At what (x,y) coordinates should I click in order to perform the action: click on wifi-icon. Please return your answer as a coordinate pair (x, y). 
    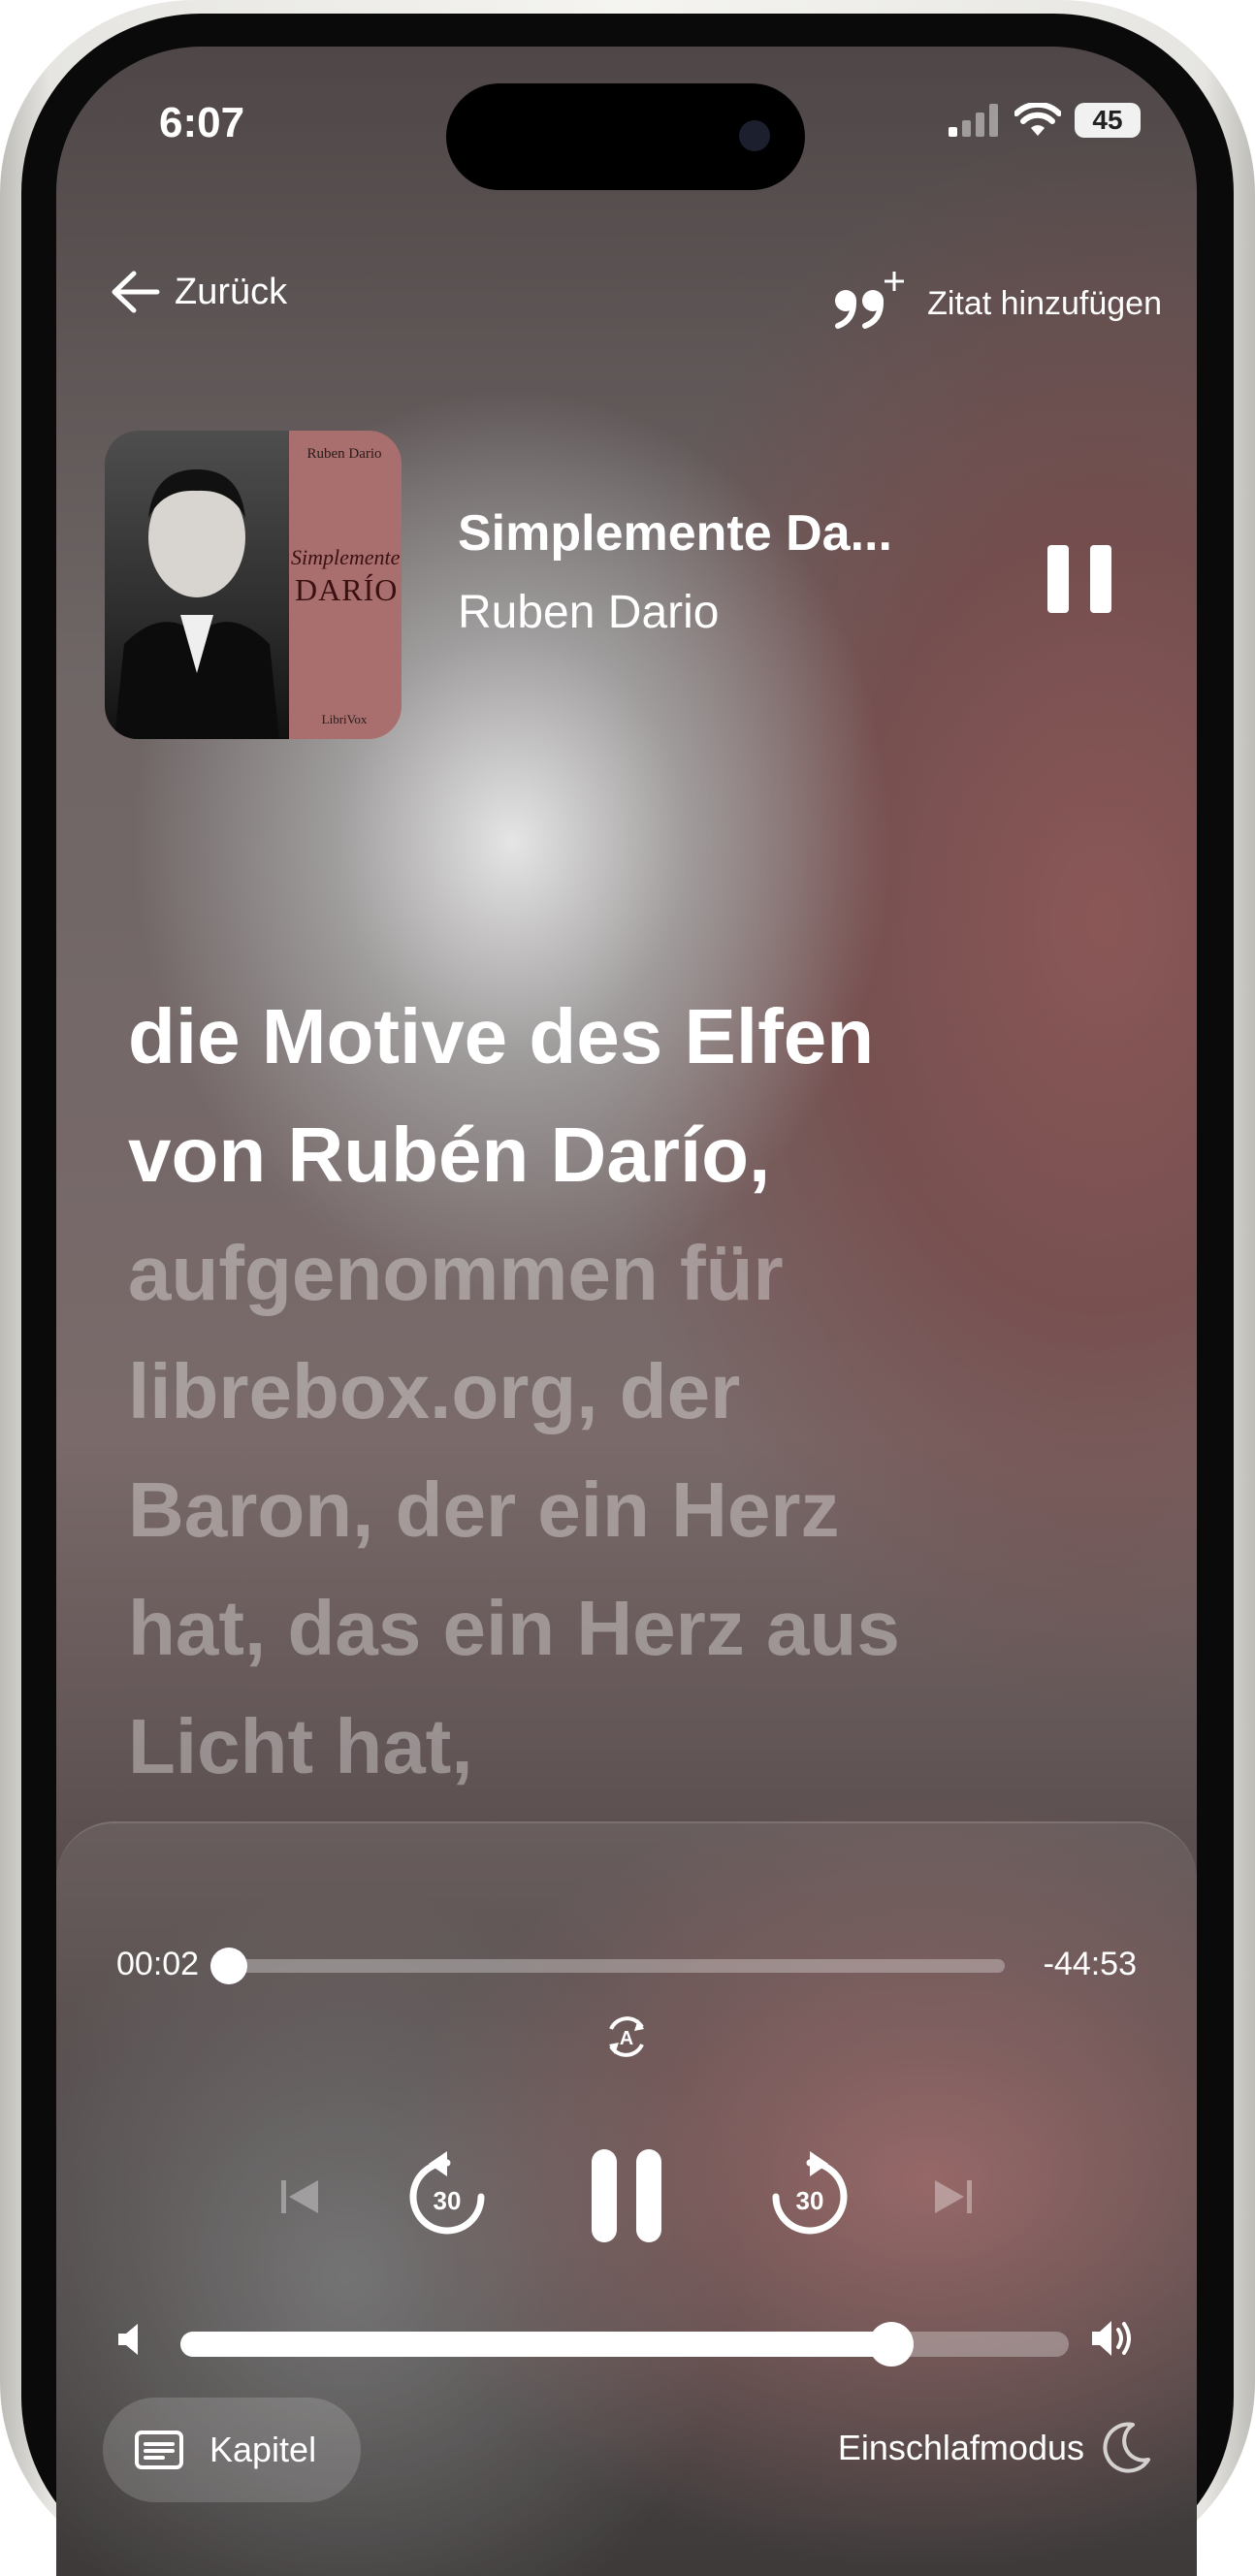
    Looking at the image, I should click on (1037, 119).